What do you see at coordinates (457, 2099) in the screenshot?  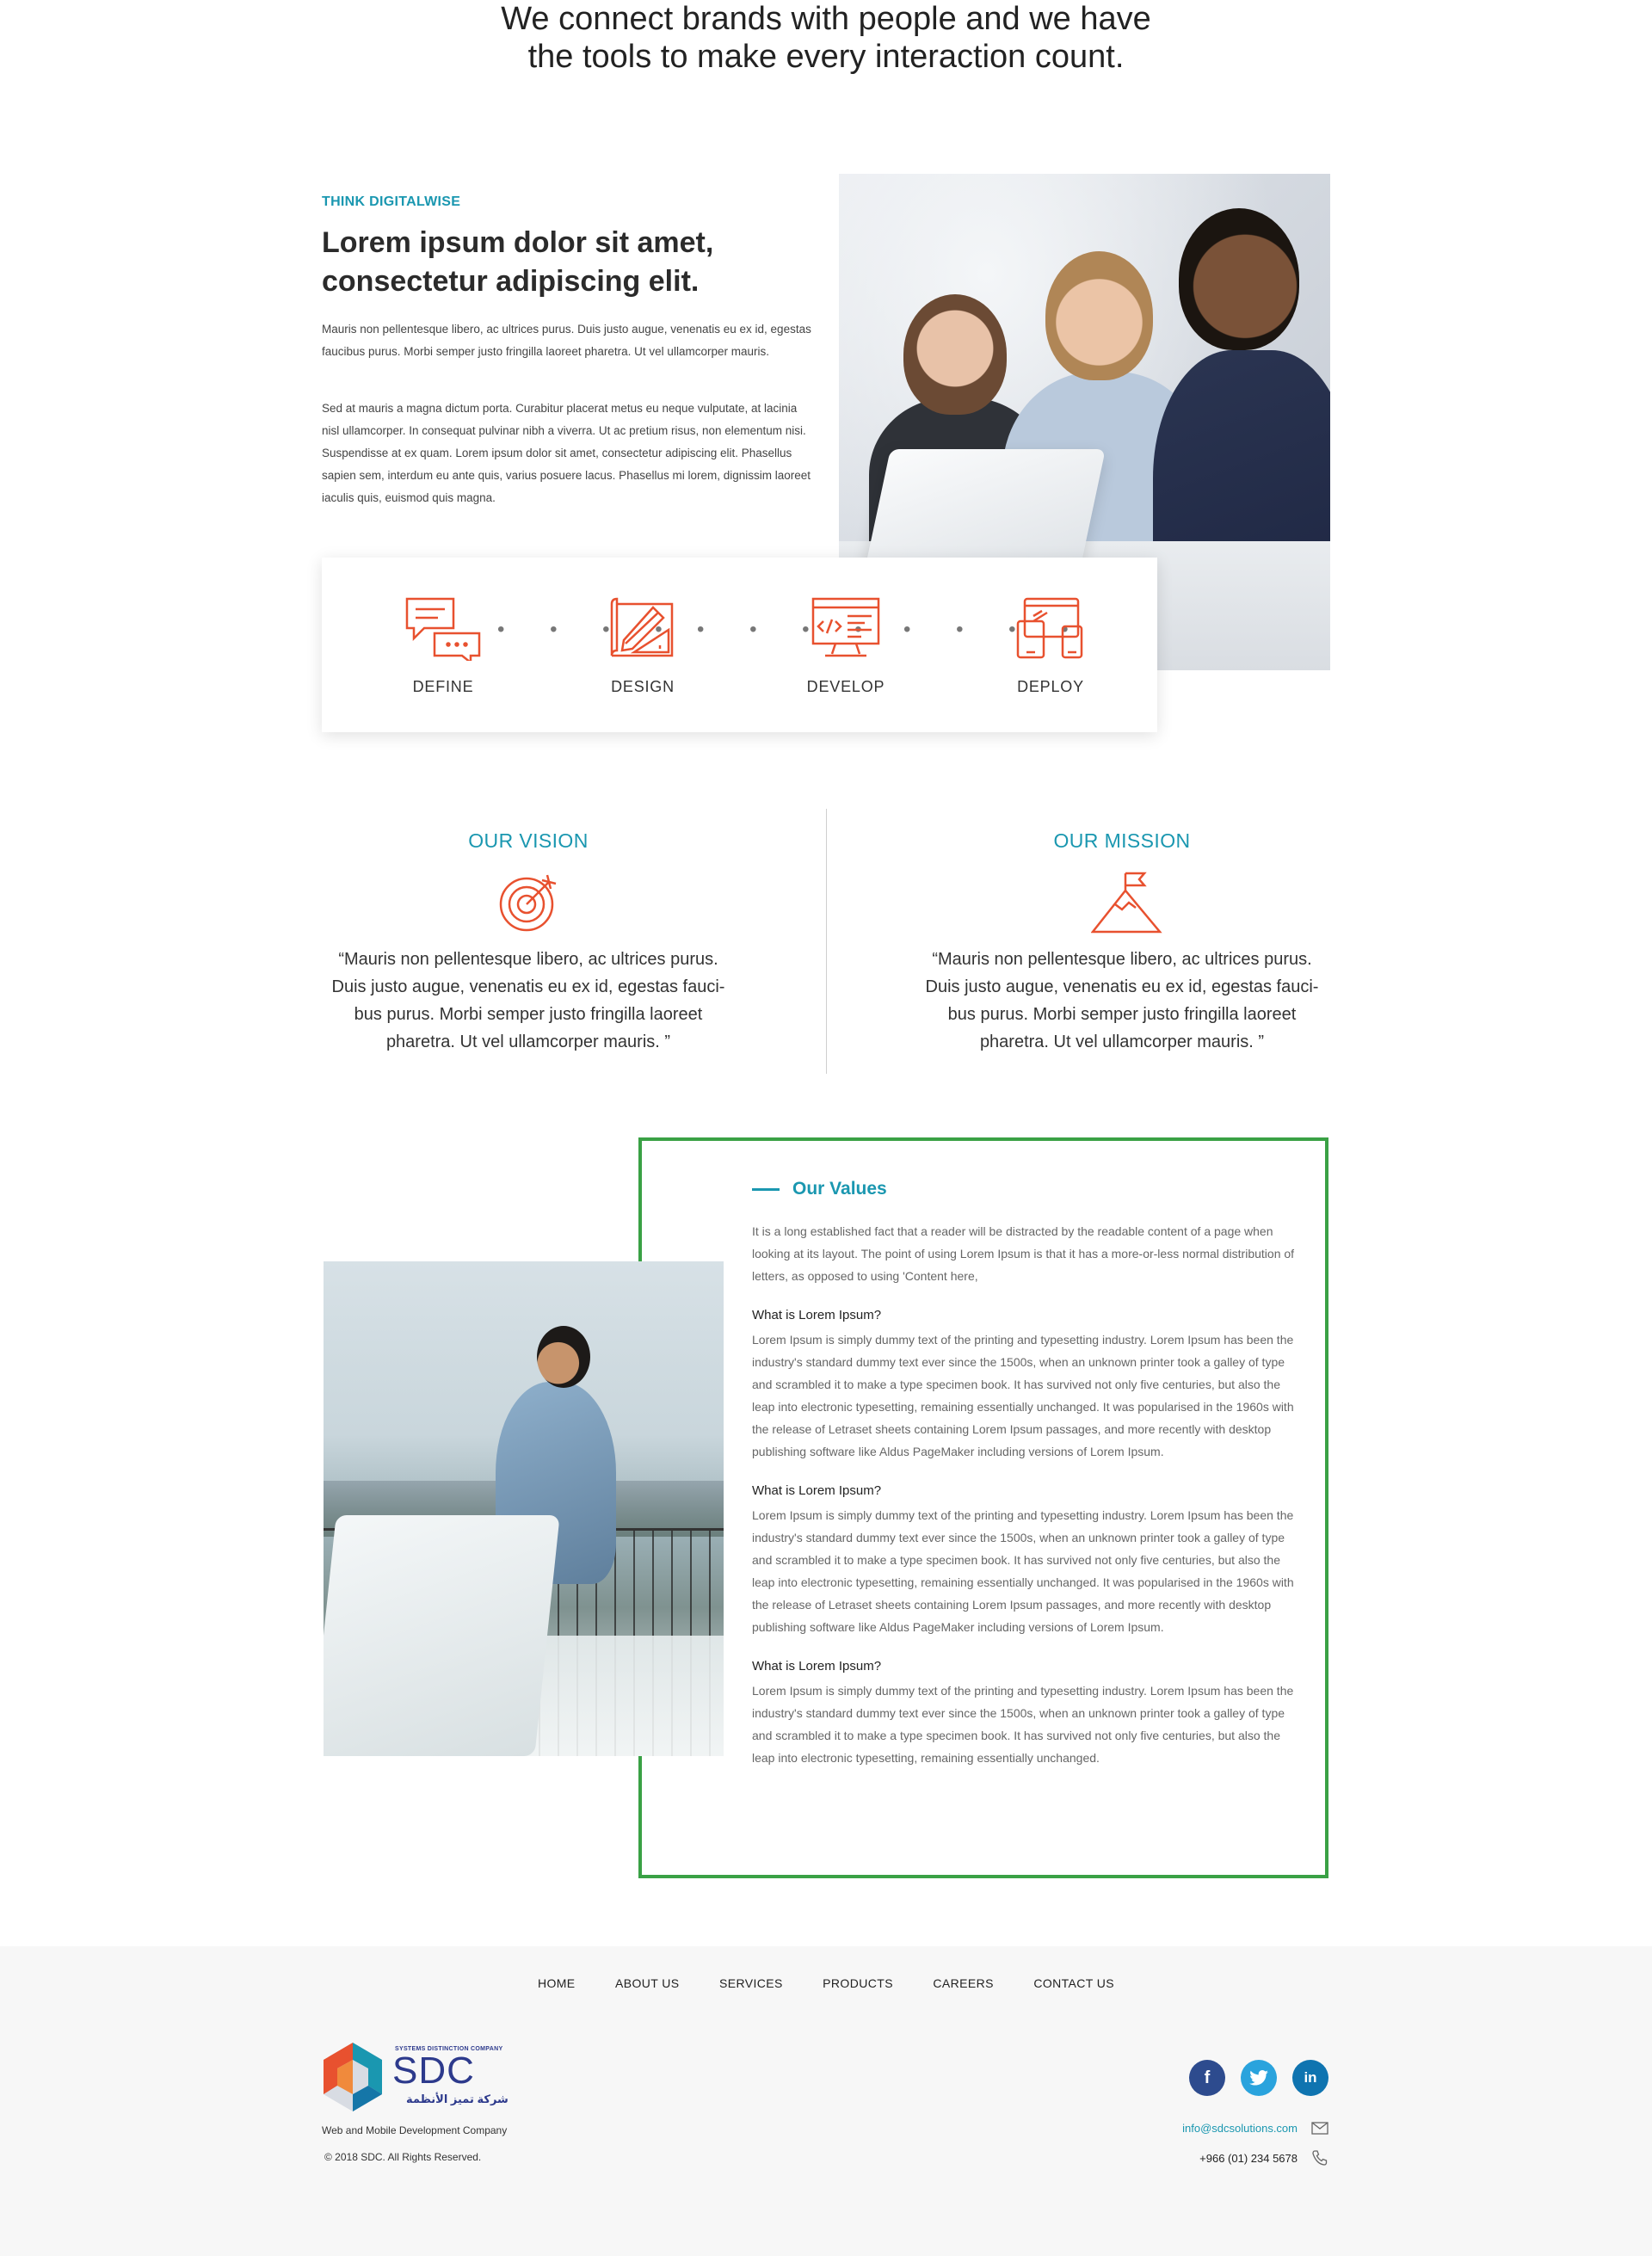 I see `logo-arabic-name: شركة تميز الأنظمة` at bounding box center [457, 2099].